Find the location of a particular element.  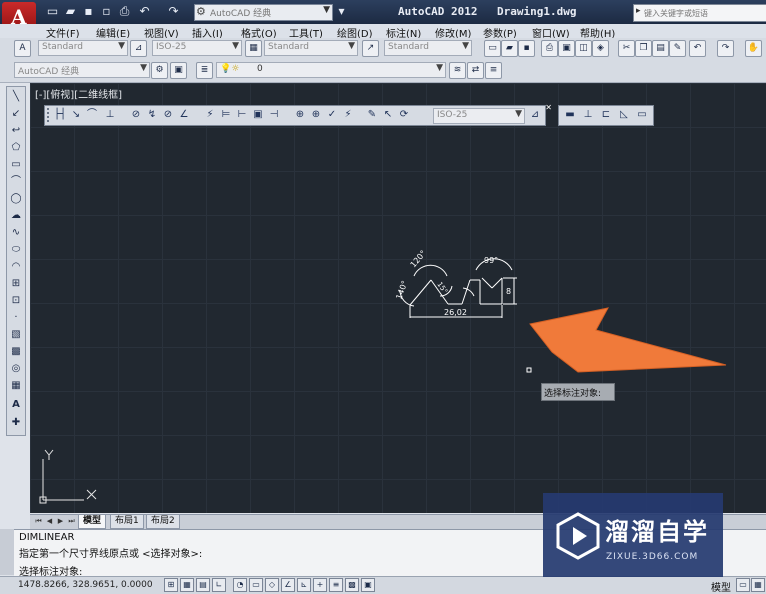

transparency-icon: ▩ is located at coordinates (352, 585).